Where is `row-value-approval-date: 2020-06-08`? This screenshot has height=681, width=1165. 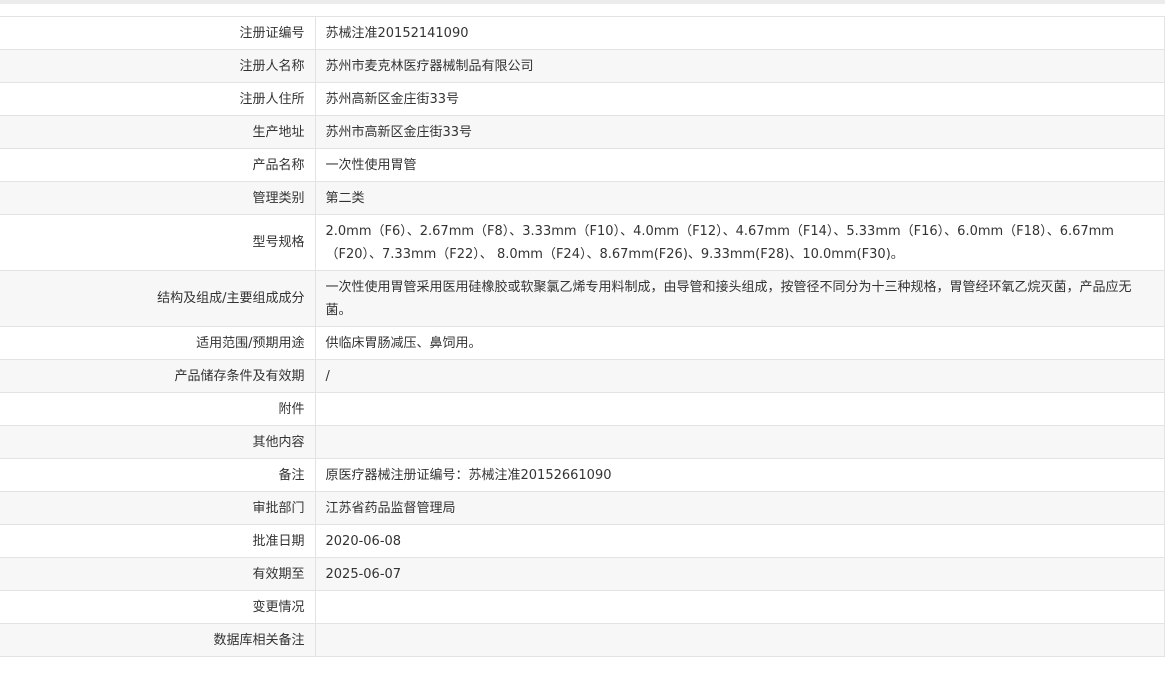
row-value-approval-date: 2020-06-08 is located at coordinates (740, 541).